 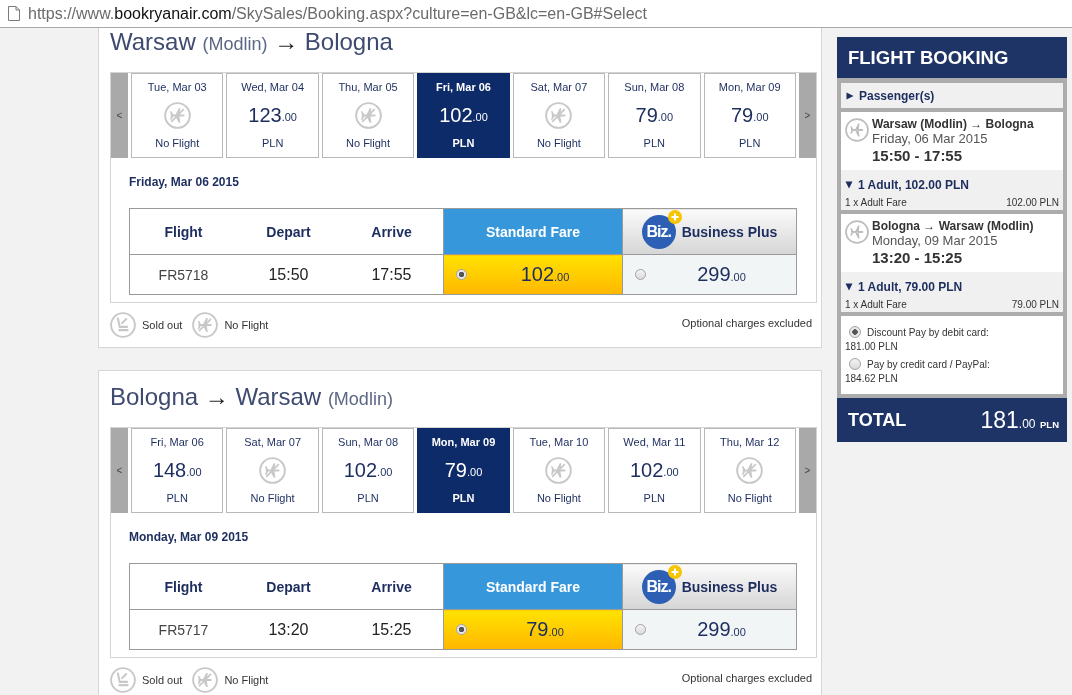 I want to click on date-option: Sun, Mar 08 79.00 PLN, so click(x=654, y=115).